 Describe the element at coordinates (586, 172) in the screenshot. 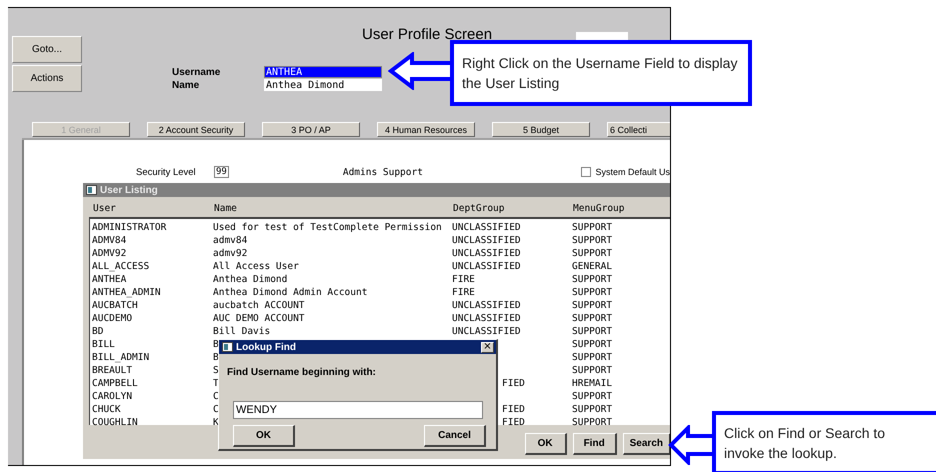

I see `checkbox` at that location.